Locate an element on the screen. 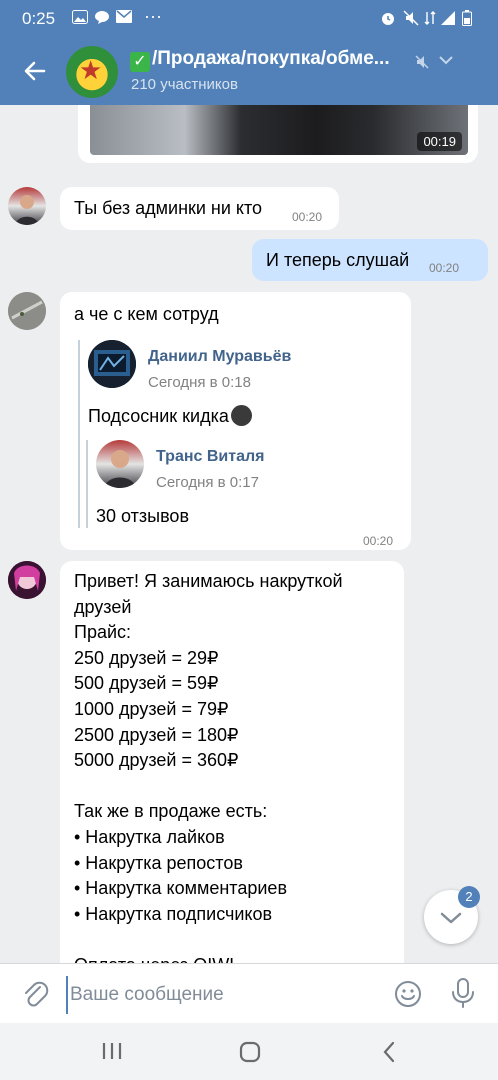 Image resolution: width=498 pixels, height=1080 pixels. home-icon is located at coordinates (250, 1052).